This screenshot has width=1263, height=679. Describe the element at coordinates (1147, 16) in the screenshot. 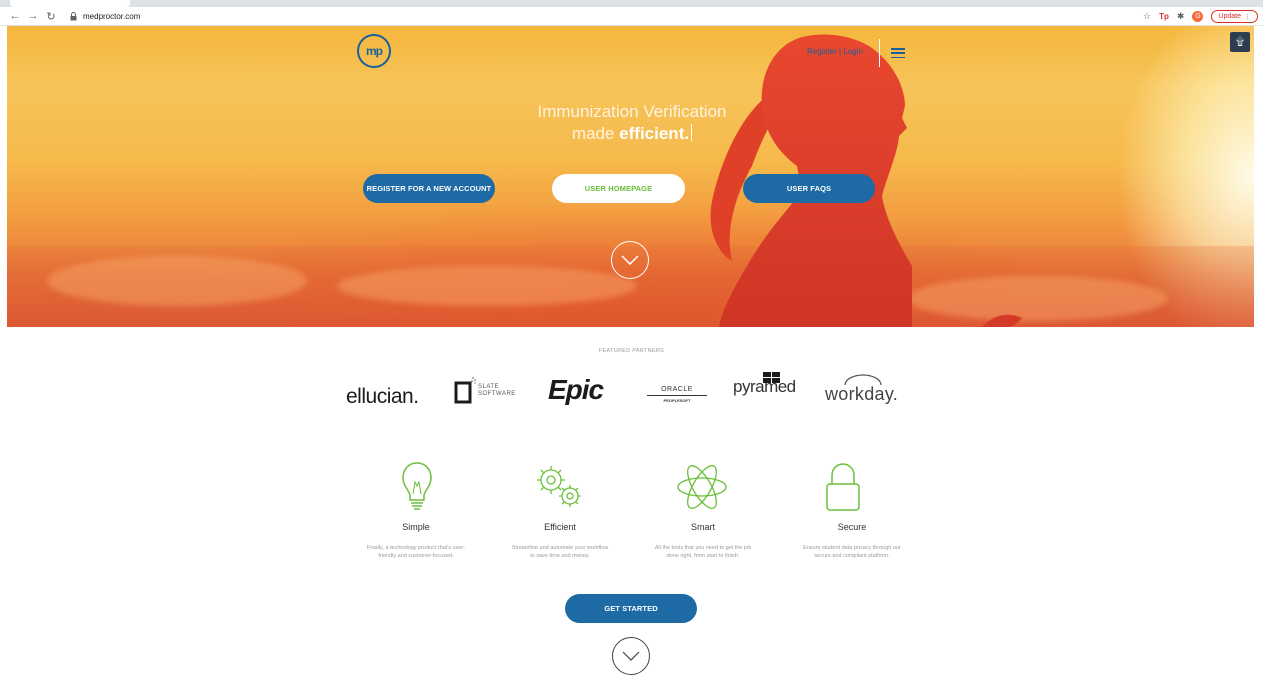

I see `bookmark-star-icon: ☆` at that location.